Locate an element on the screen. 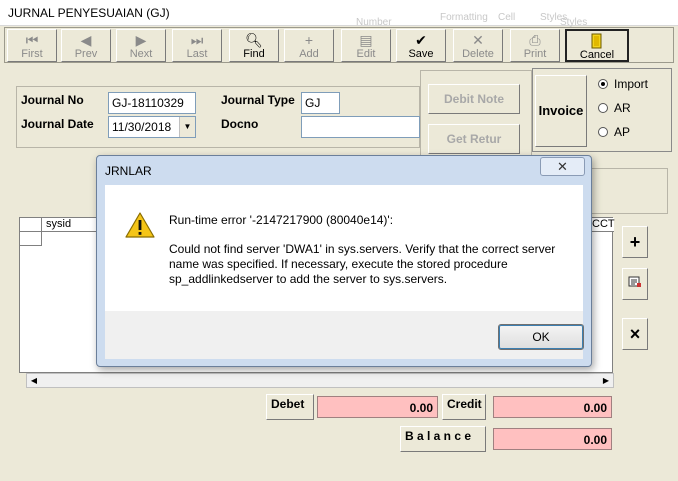 This screenshot has width=678, height=481. debet-total: 0.00 is located at coordinates (377, 407).